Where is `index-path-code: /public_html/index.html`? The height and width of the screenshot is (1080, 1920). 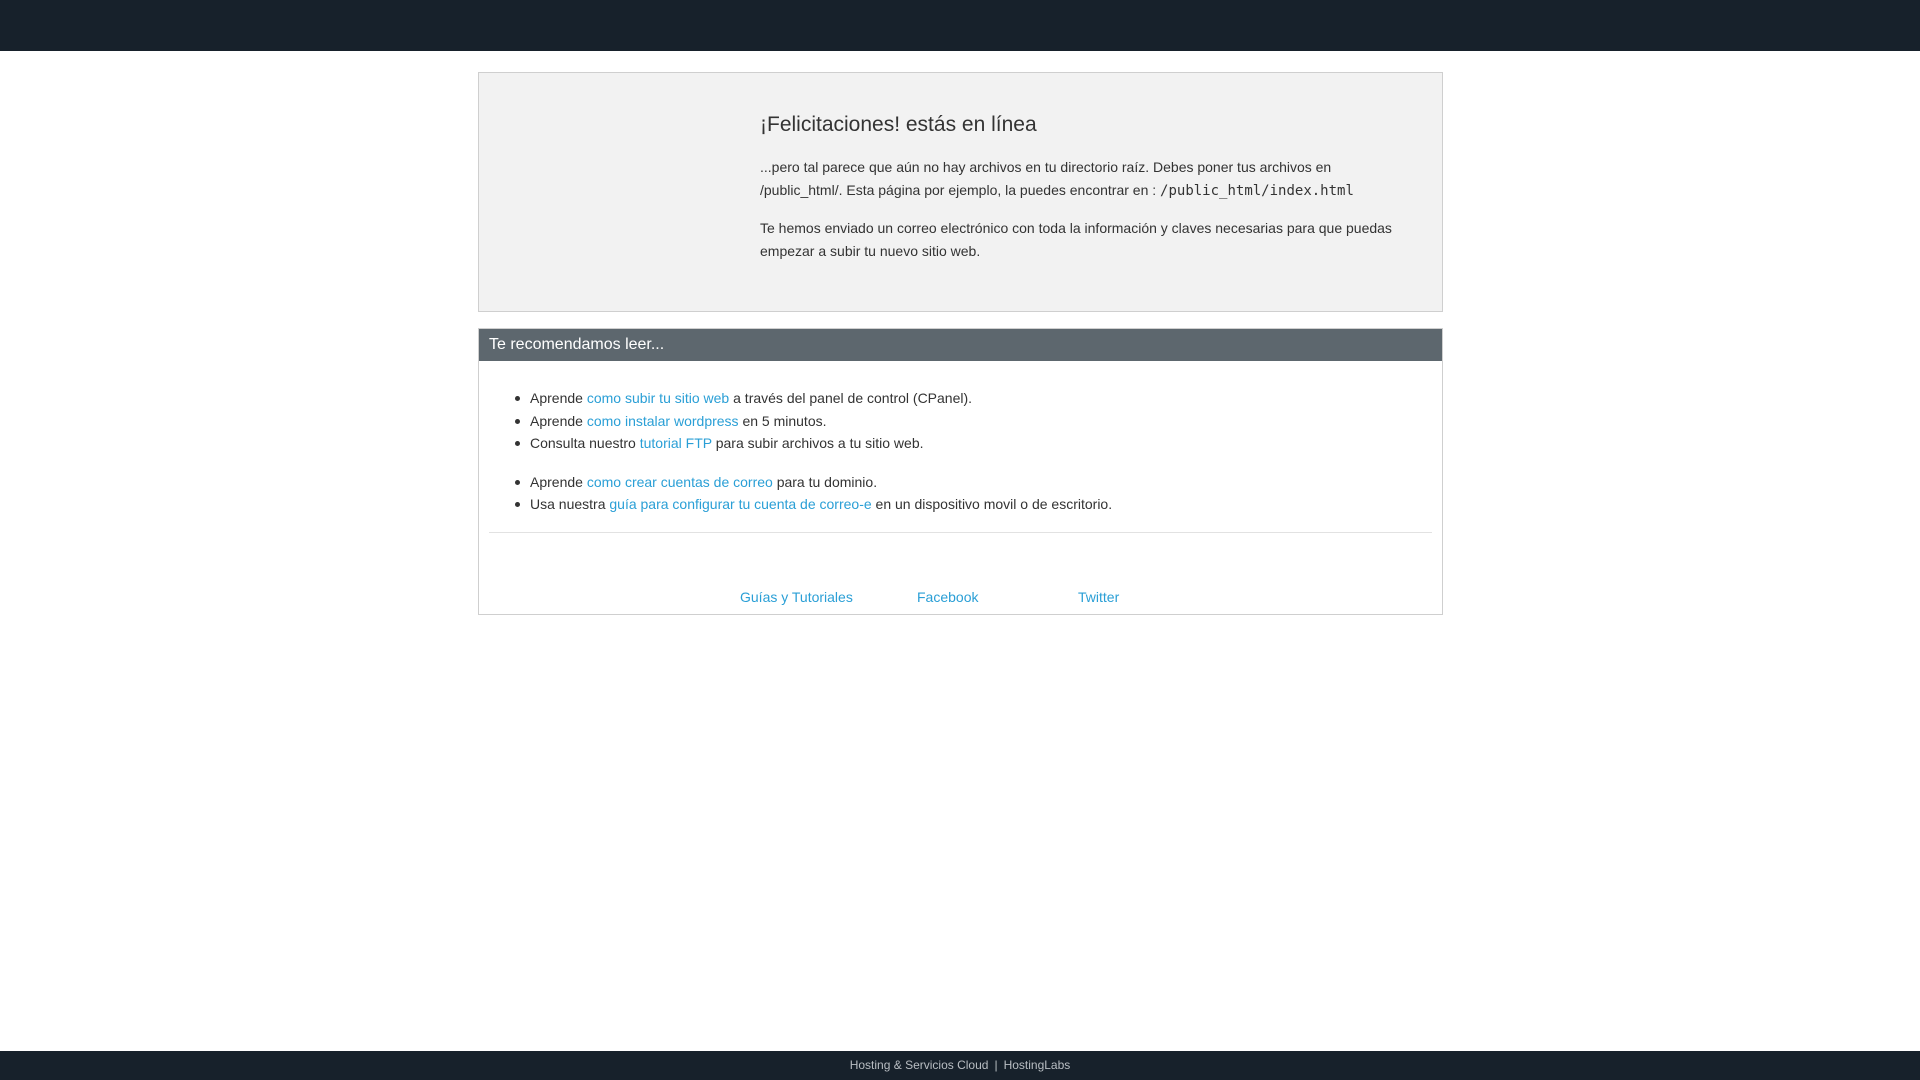
index-path-code: /public_html/index.html is located at coordinates (1257, 191).